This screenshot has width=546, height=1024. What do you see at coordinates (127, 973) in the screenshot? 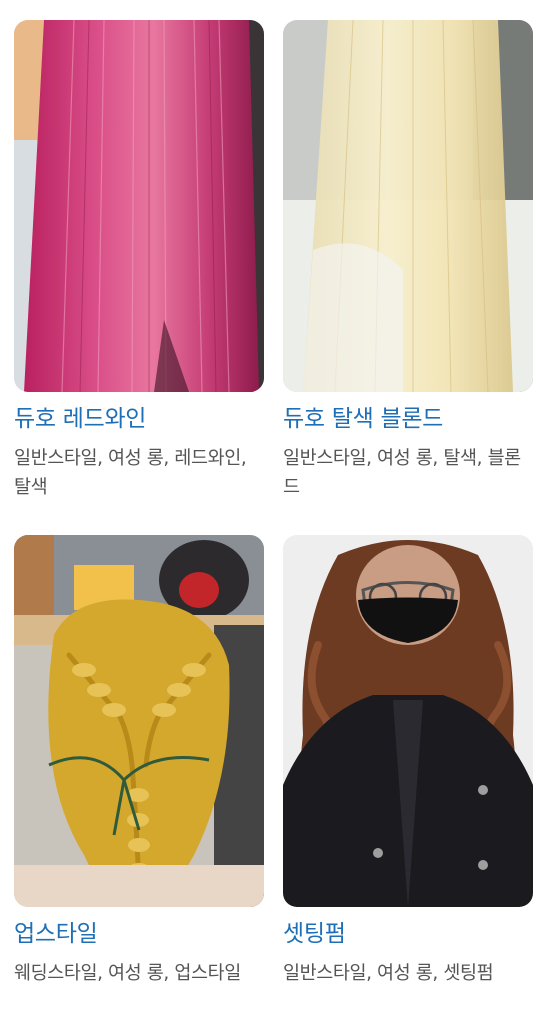
I see `style-tags: 웨딩스타일, 여성 롱, 업스타일` at bounding box center [127, 973].